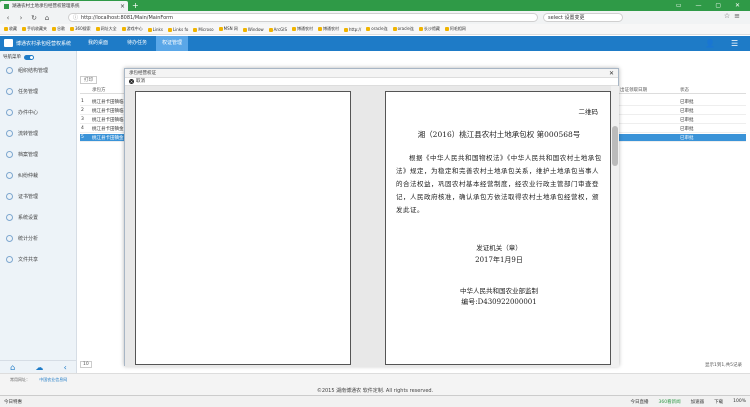 Image resolution: width=750 pixels, height=407 pixels. I want to click on sidebar-item-tasks: 任务管理, so click(22, 91).